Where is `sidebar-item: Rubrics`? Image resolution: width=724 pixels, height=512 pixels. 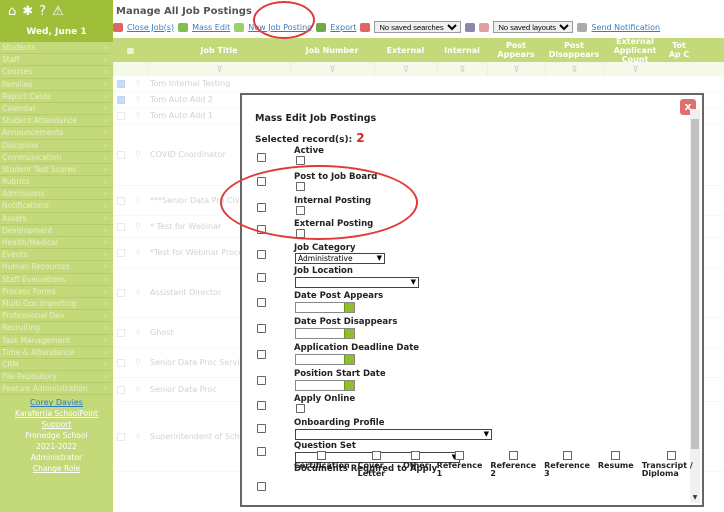 sidebar-item: Rubrics is located at coordinates (56, 182).